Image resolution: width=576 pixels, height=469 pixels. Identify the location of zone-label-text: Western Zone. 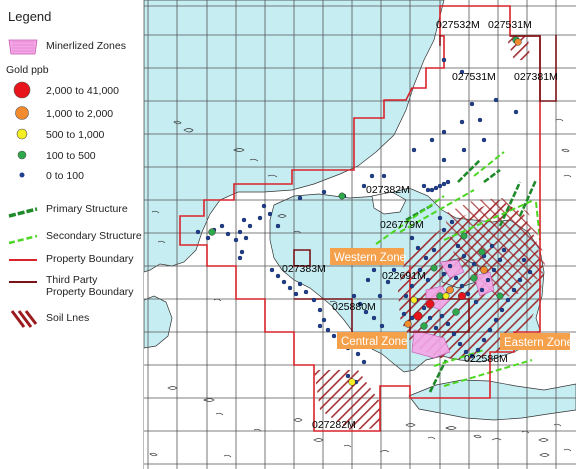
(370, 258).